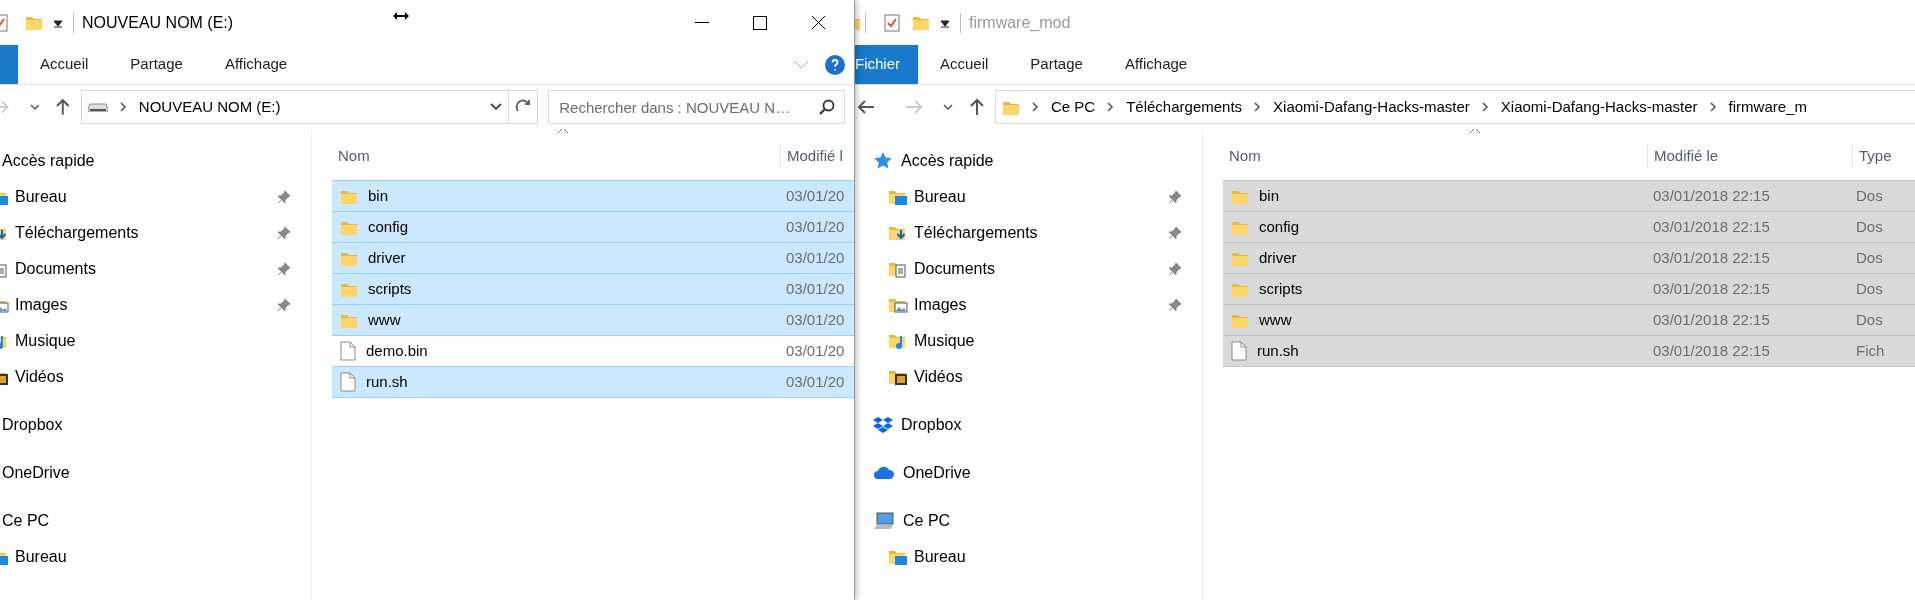 This screenshot has height=600, width=1915. What do you see at coordinates (1883, 155) in the screenshot?
I see `column-header: Type` at bounding box center [1883, 155].